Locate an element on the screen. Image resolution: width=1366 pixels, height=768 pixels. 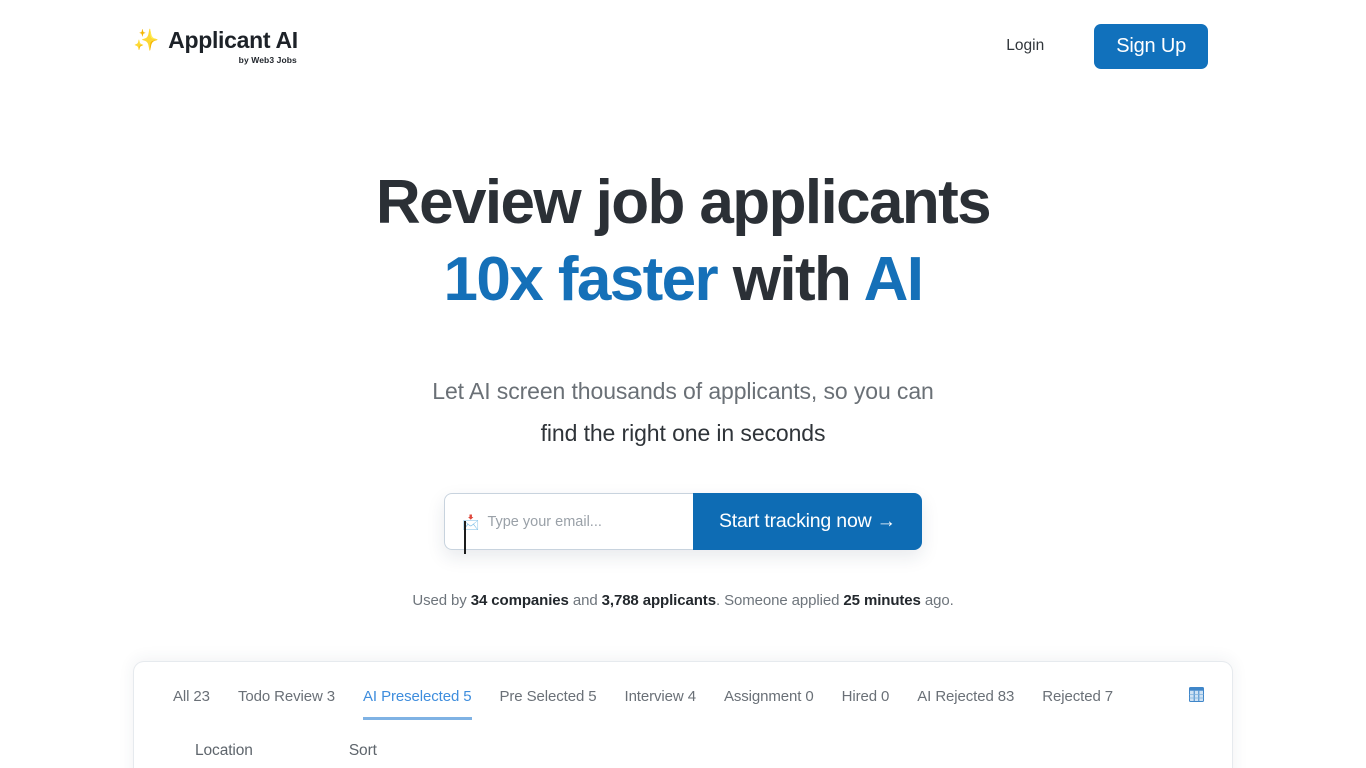
filter-sort: Sort is located at coordinates (363, 751).